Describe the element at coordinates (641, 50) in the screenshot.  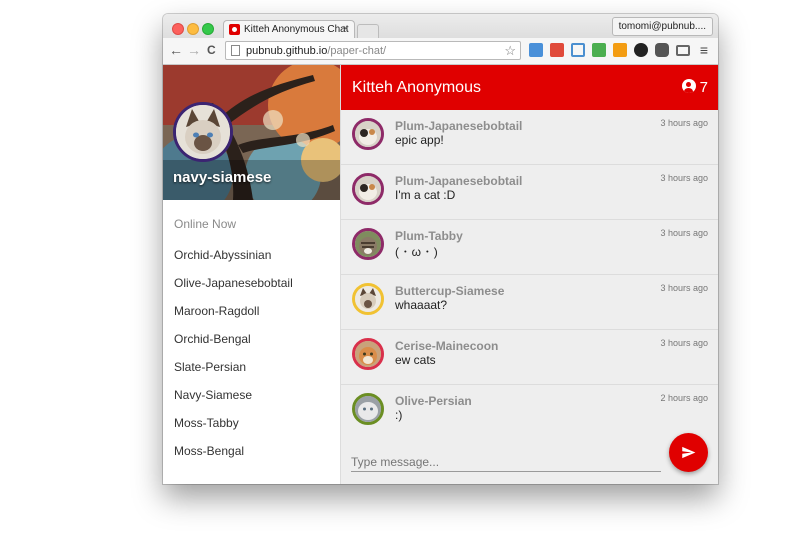
I see `colorpicker-extension-icon` at that location.